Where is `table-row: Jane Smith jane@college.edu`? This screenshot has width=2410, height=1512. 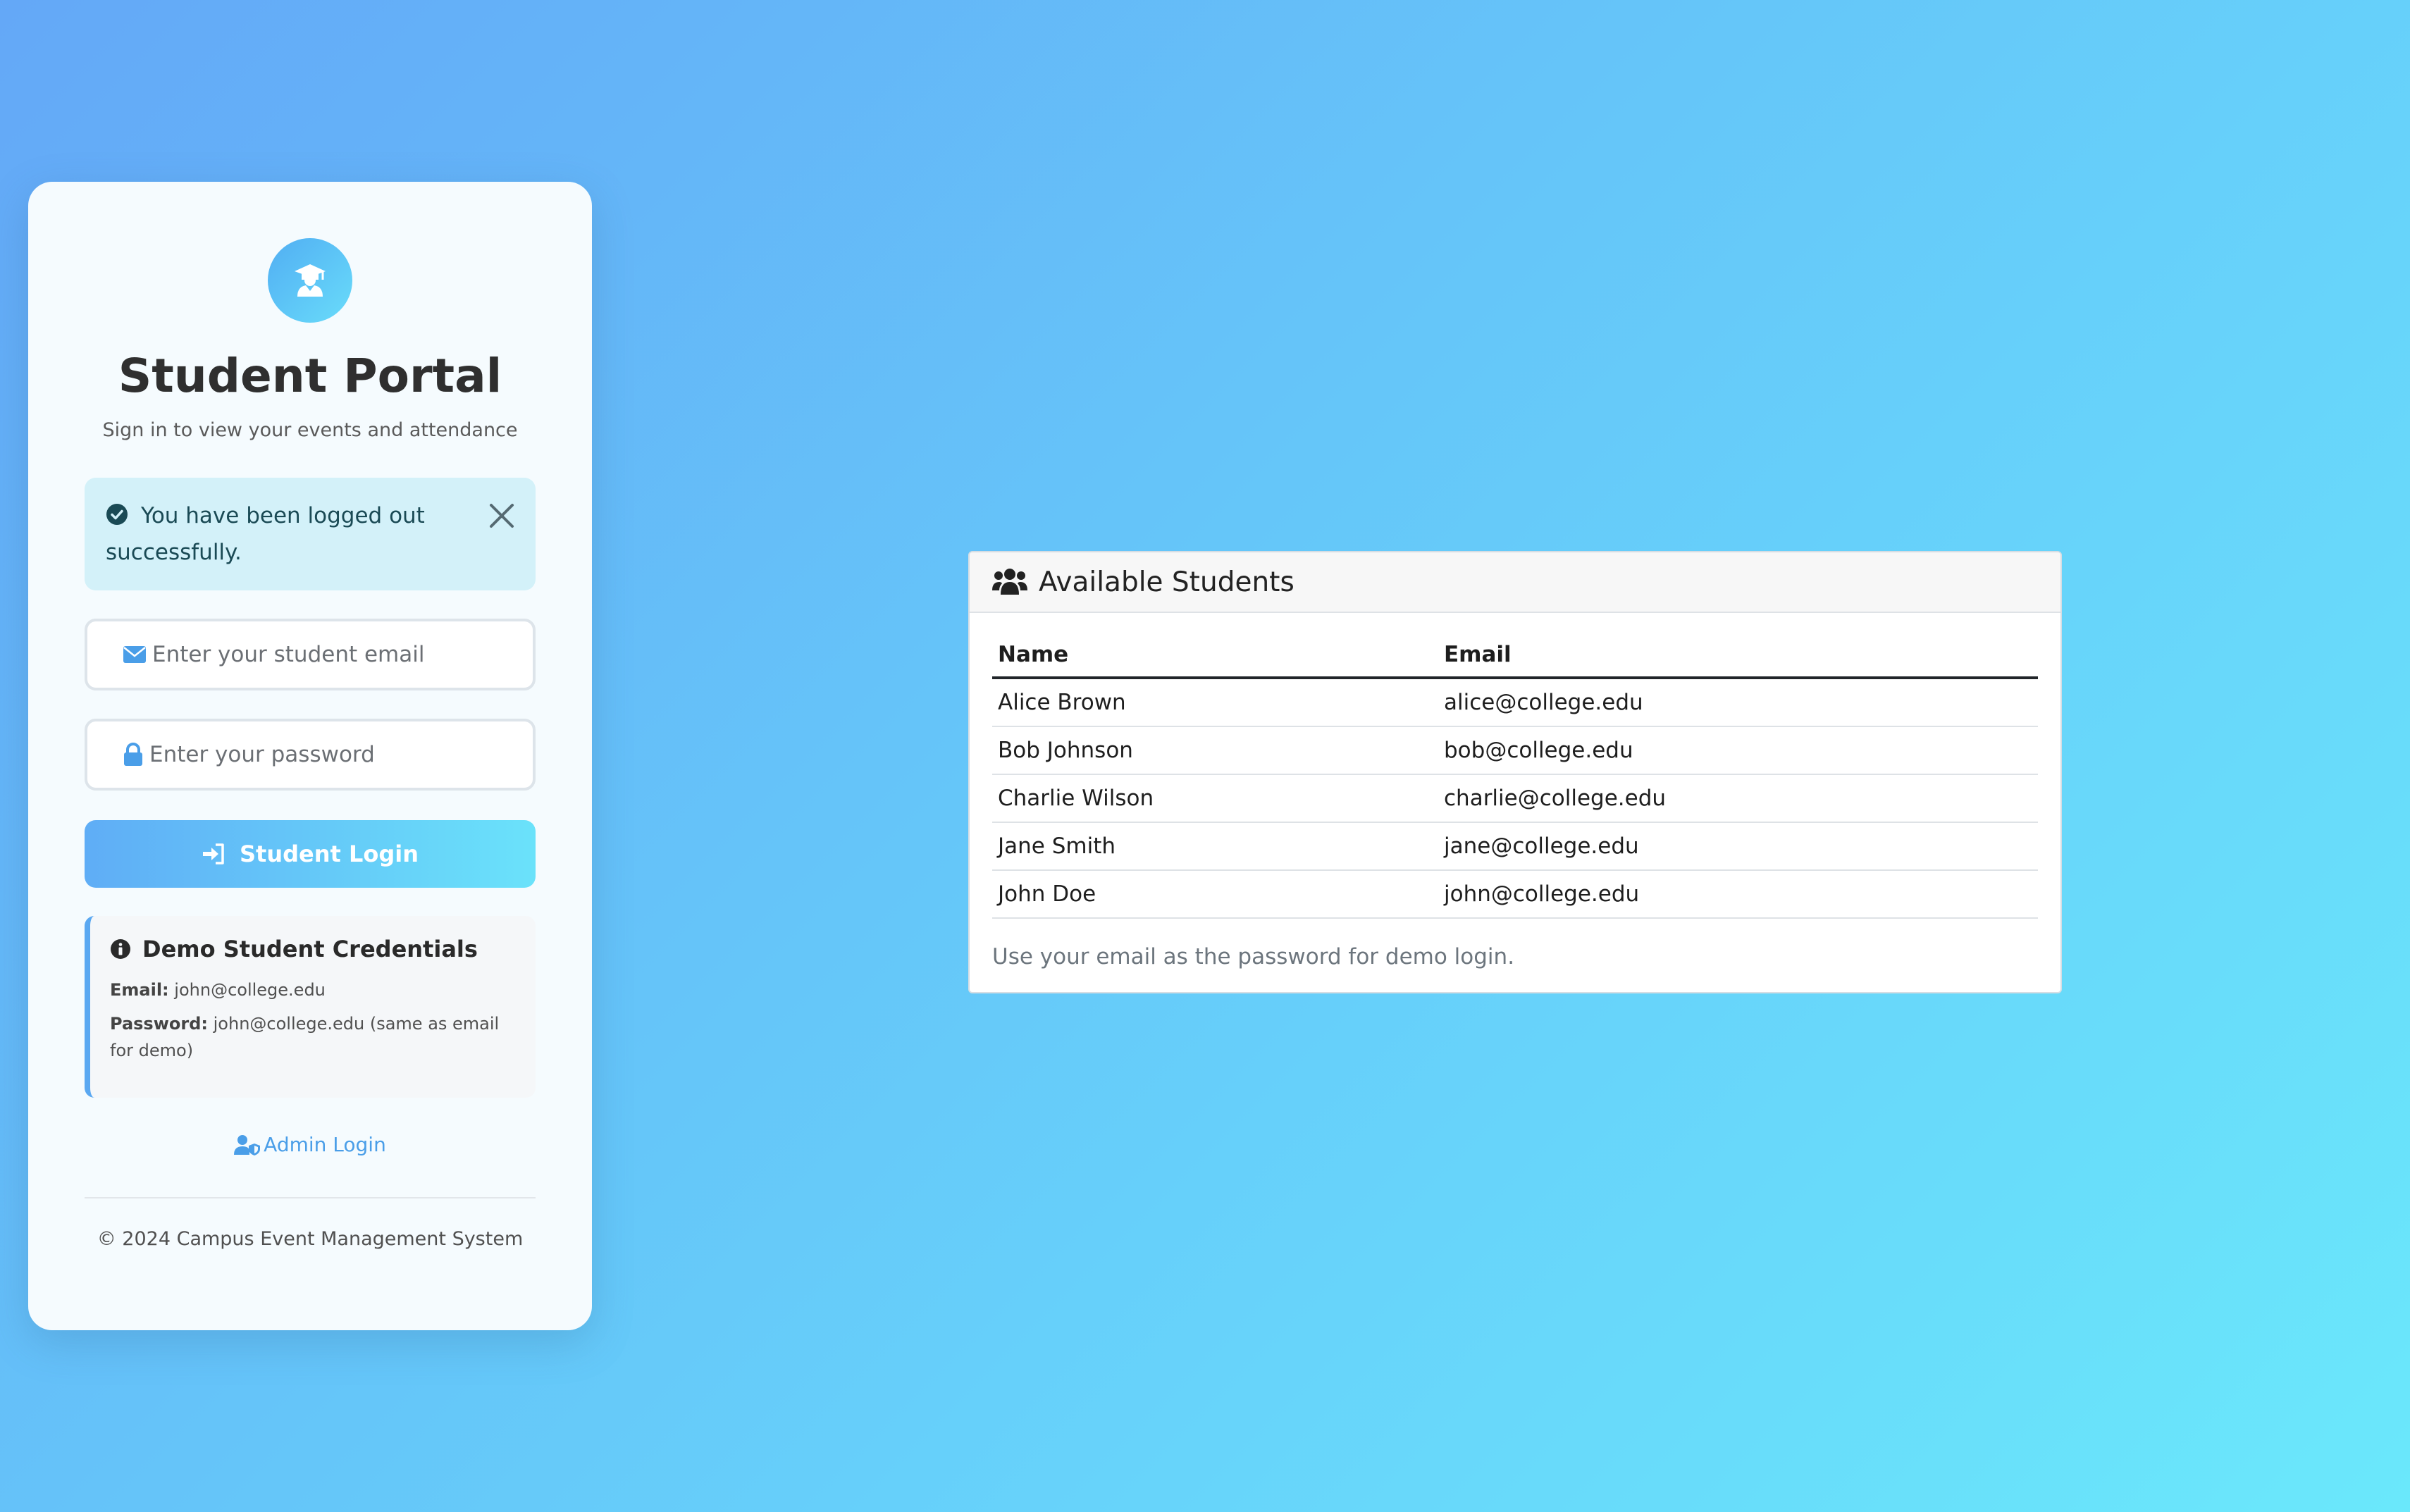 table-row: Jane Smith jane@college.edu is located at coordinates (1515, 846).